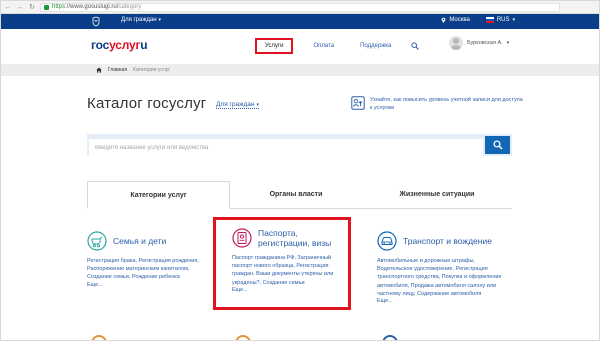 The image size is (600, 341). I want to click on audience-select: Для граждан ▾, so click(237, 105).